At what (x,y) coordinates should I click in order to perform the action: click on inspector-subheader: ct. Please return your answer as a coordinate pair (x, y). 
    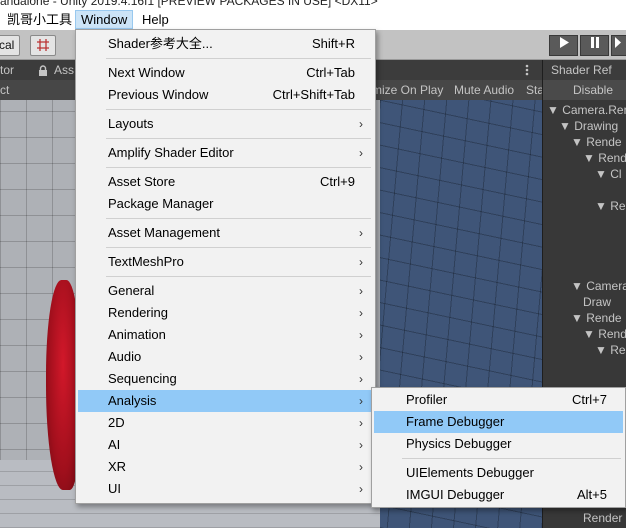
    Looking at the image, I should click on (40, 90).